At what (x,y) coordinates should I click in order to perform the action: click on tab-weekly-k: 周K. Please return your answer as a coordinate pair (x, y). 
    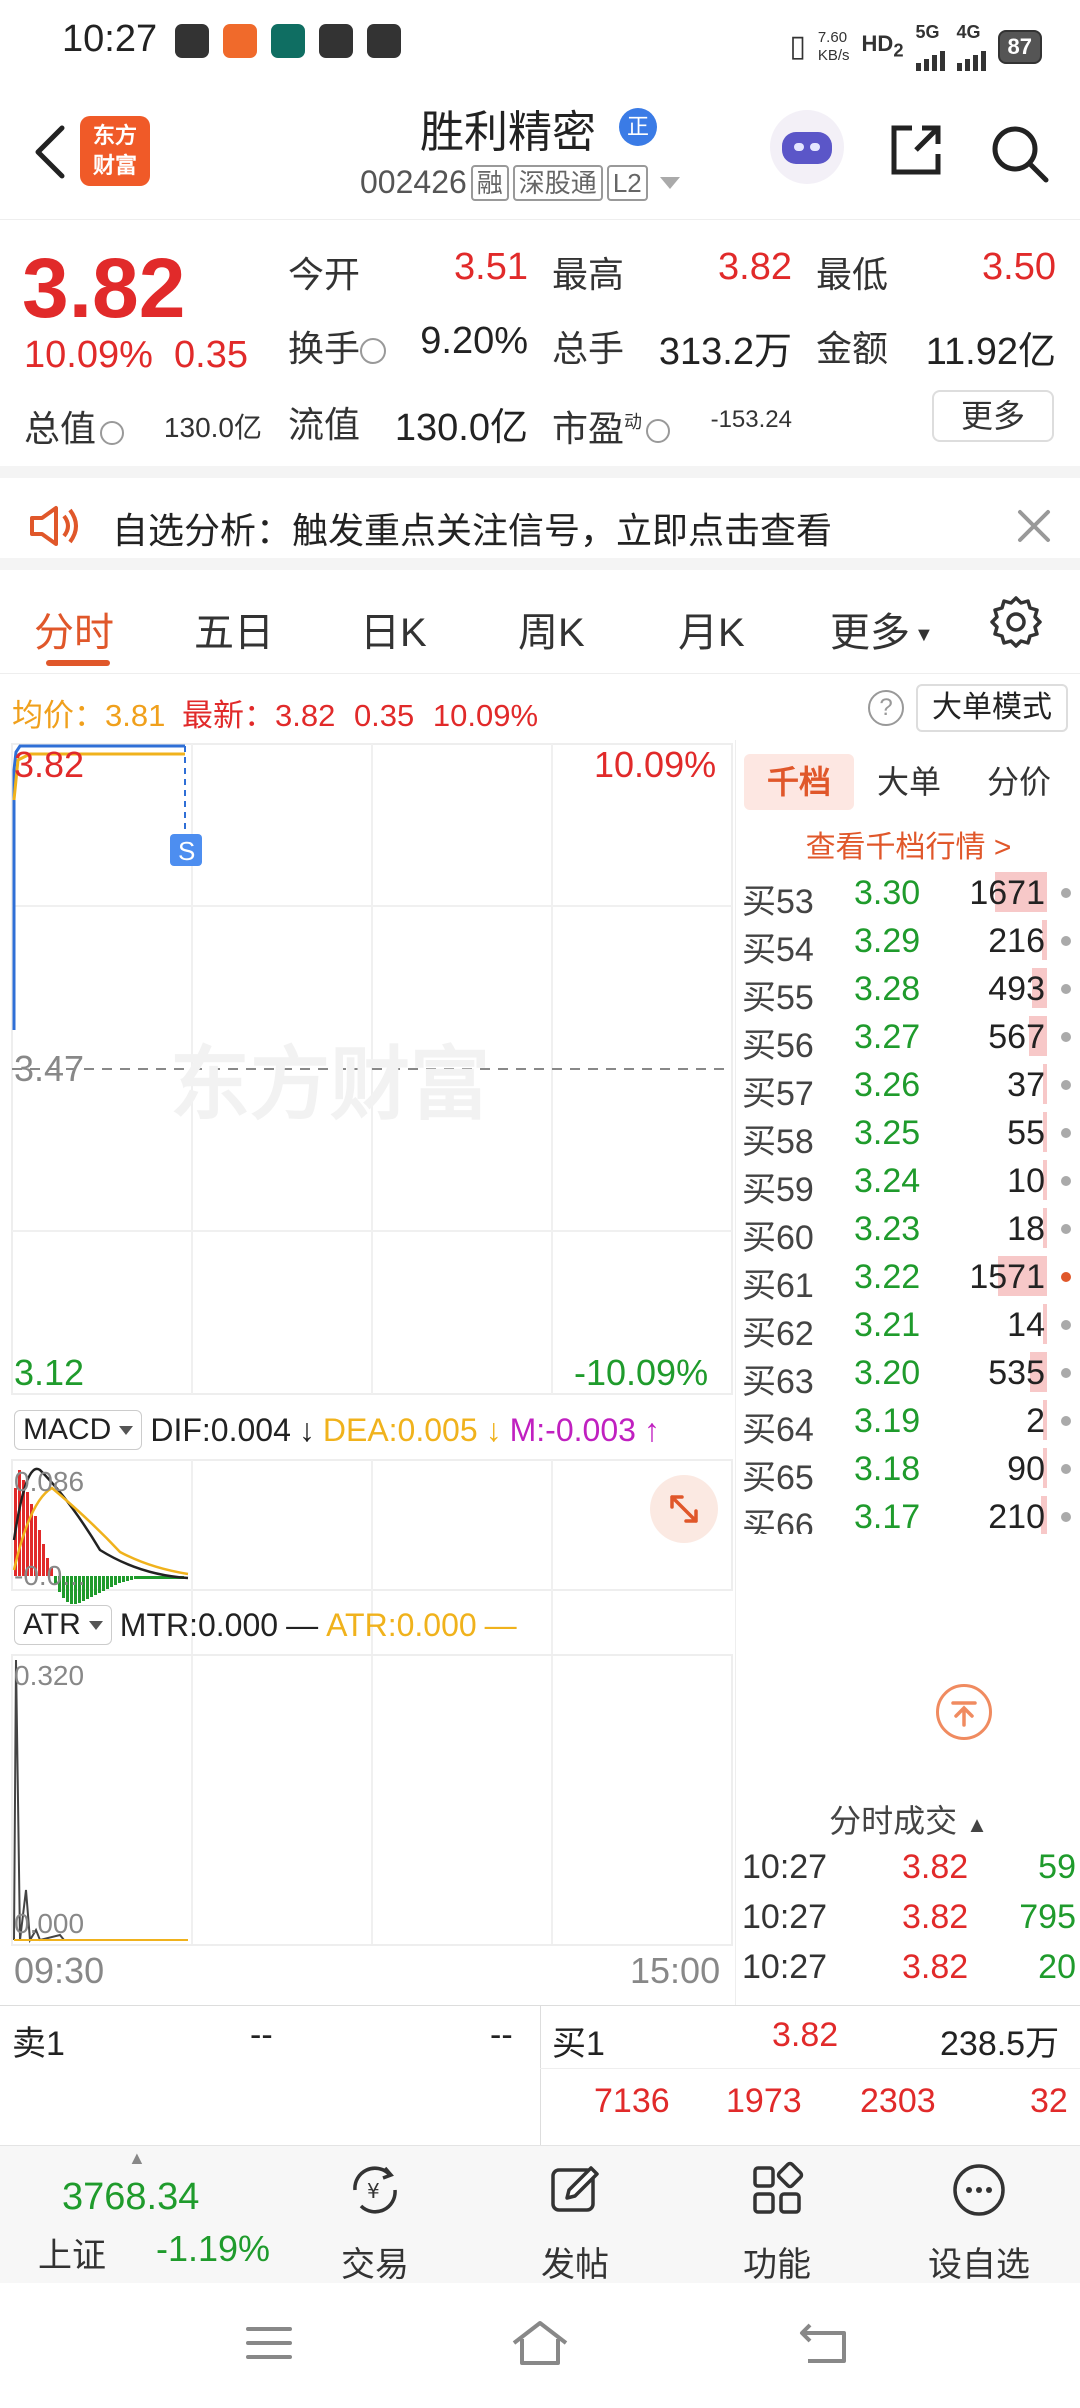
    Looking at the image, I should click on (551, 629).